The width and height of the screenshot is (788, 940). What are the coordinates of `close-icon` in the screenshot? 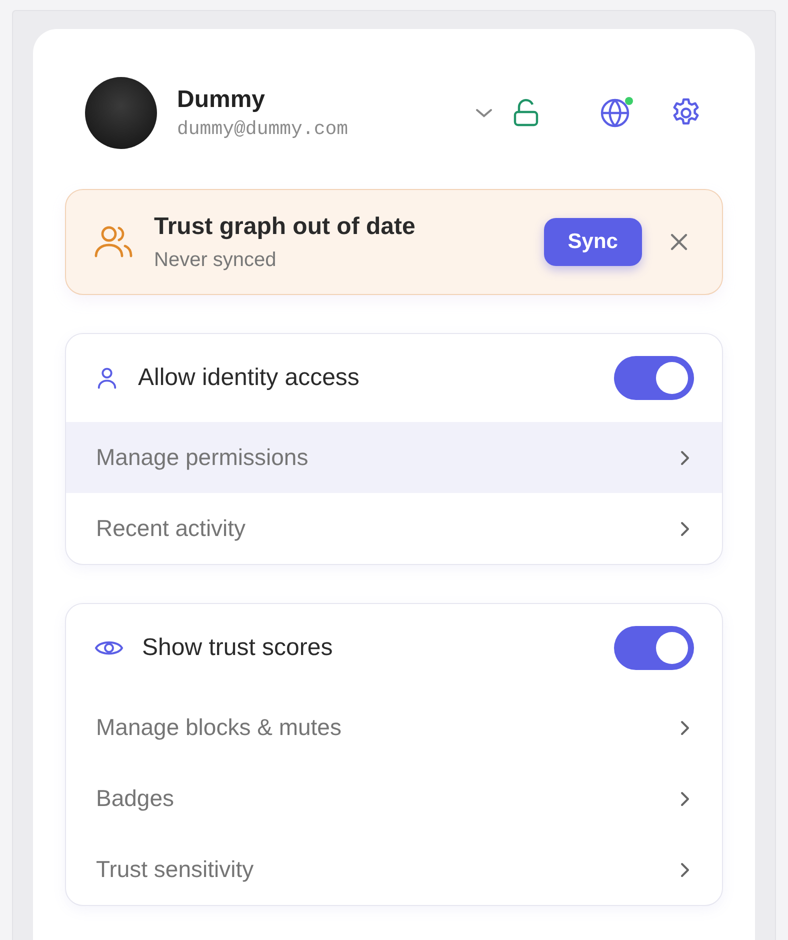 It's located at (679, 242).